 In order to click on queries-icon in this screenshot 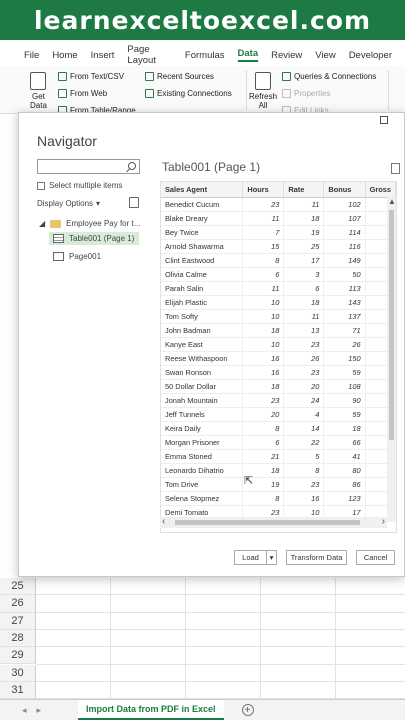, I will do `click(286, 76)`.